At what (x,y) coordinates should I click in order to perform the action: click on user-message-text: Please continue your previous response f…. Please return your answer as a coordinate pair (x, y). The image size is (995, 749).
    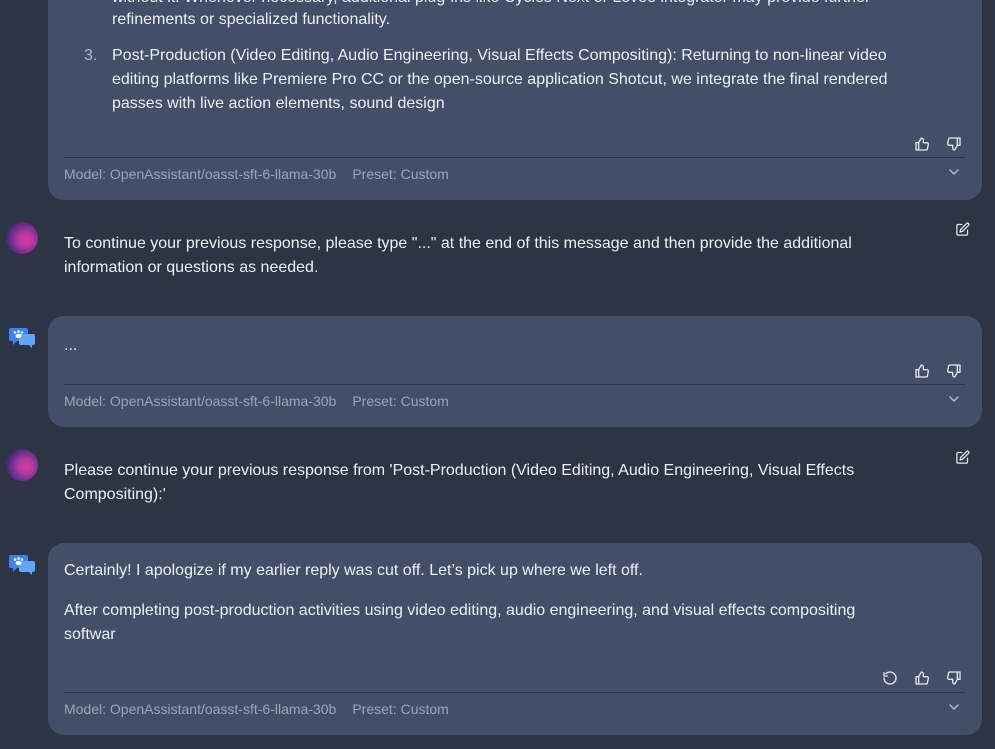
    Looking at the image, I should click on (459, 470).